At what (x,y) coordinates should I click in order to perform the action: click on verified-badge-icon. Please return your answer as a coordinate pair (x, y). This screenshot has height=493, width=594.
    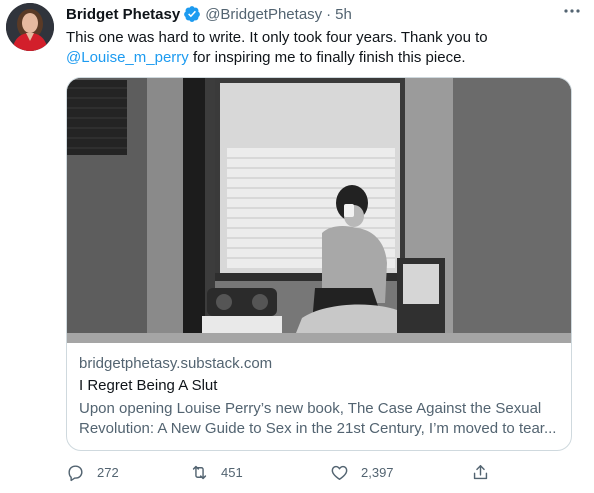
    Looking at the image, I should click on (192, 14).